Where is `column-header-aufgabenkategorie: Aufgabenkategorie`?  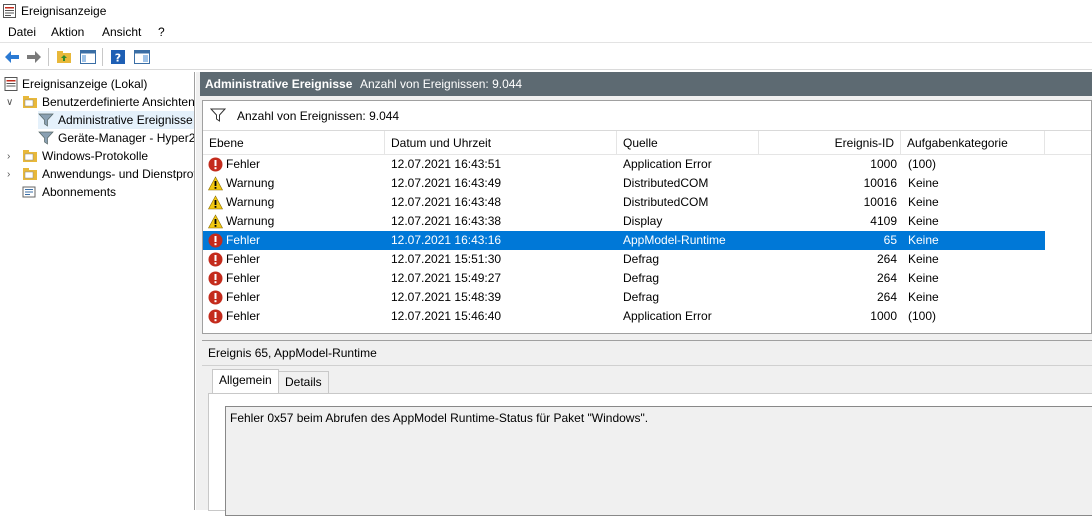 column-header-aufgabenkategorie: Aufgabenkategorie is located at coordinates (973, 143).